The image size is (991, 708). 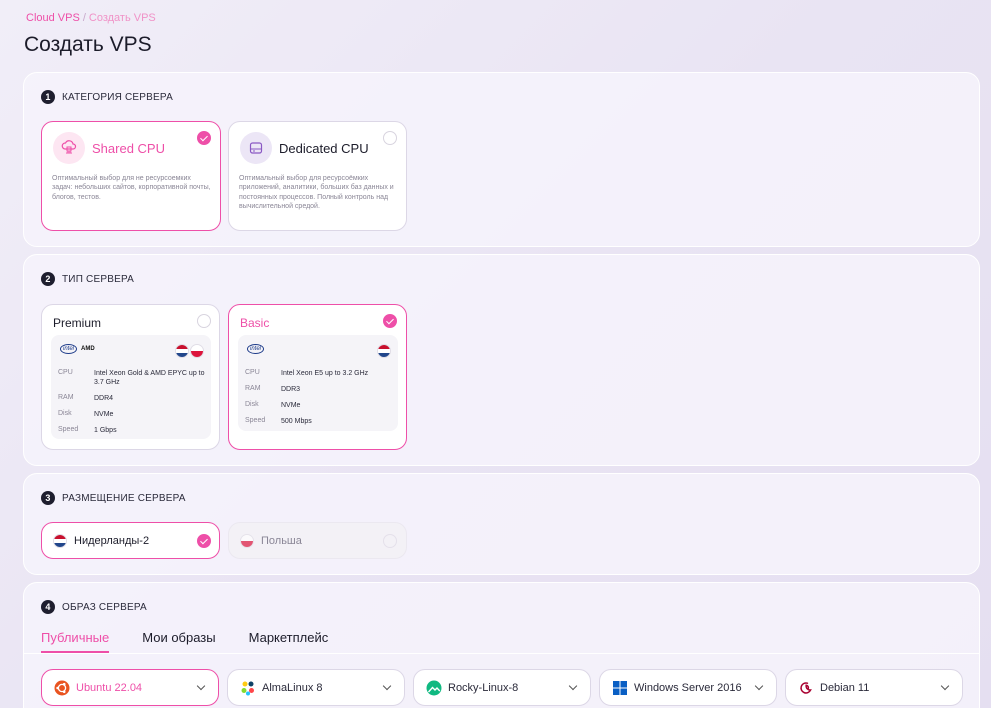 What do you see at coordinates (112, 541) in the screenshot?
I see `location-label: Нидерланды-2` at bounding box center [112, 541].